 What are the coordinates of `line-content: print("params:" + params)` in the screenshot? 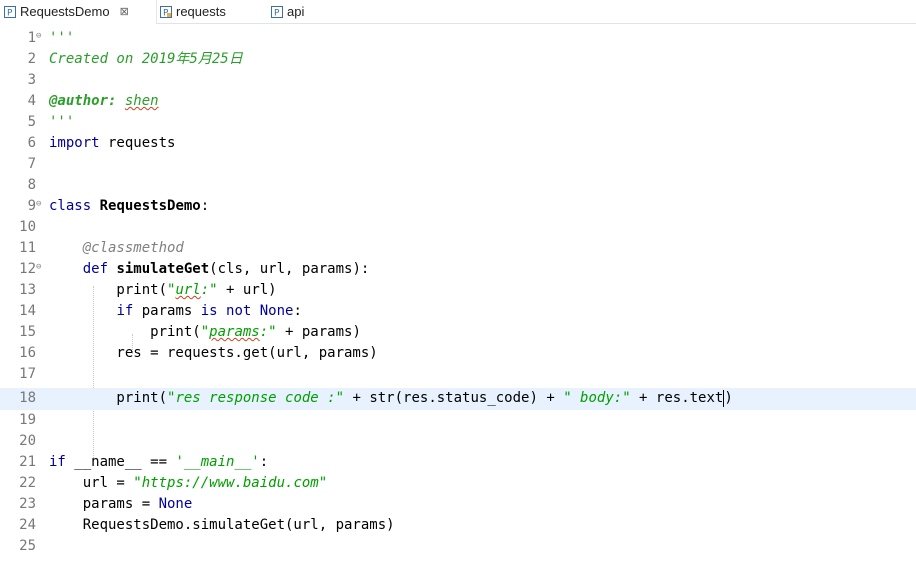 It's located at (205, 332).